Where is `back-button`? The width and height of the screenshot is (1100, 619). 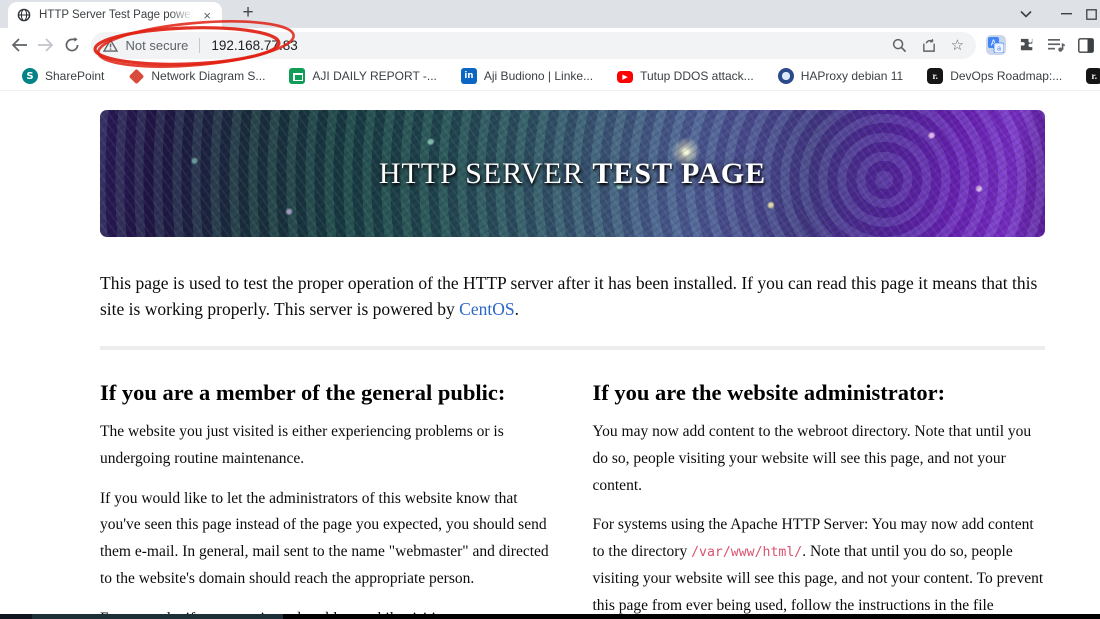 back-button is located at coordinates (19, 45).